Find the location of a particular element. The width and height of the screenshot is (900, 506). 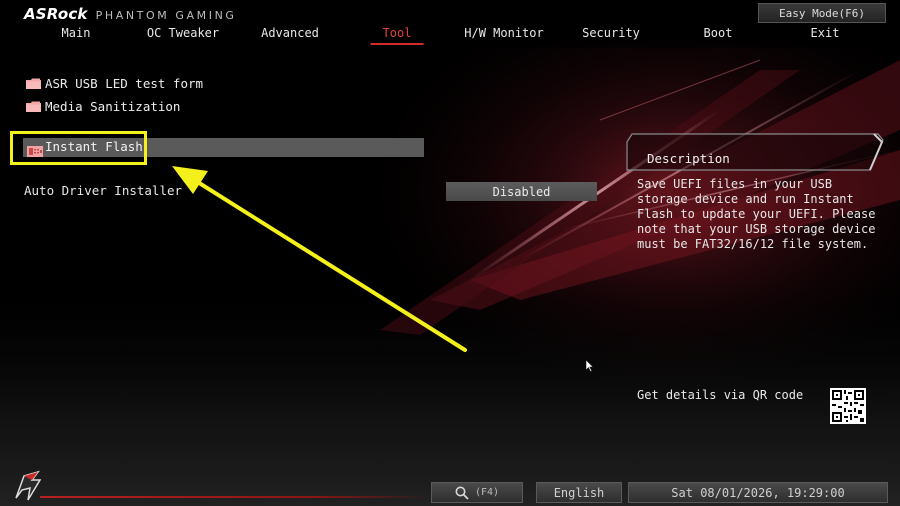

phantom-gaming-logo is located at coordinates (28, 485).